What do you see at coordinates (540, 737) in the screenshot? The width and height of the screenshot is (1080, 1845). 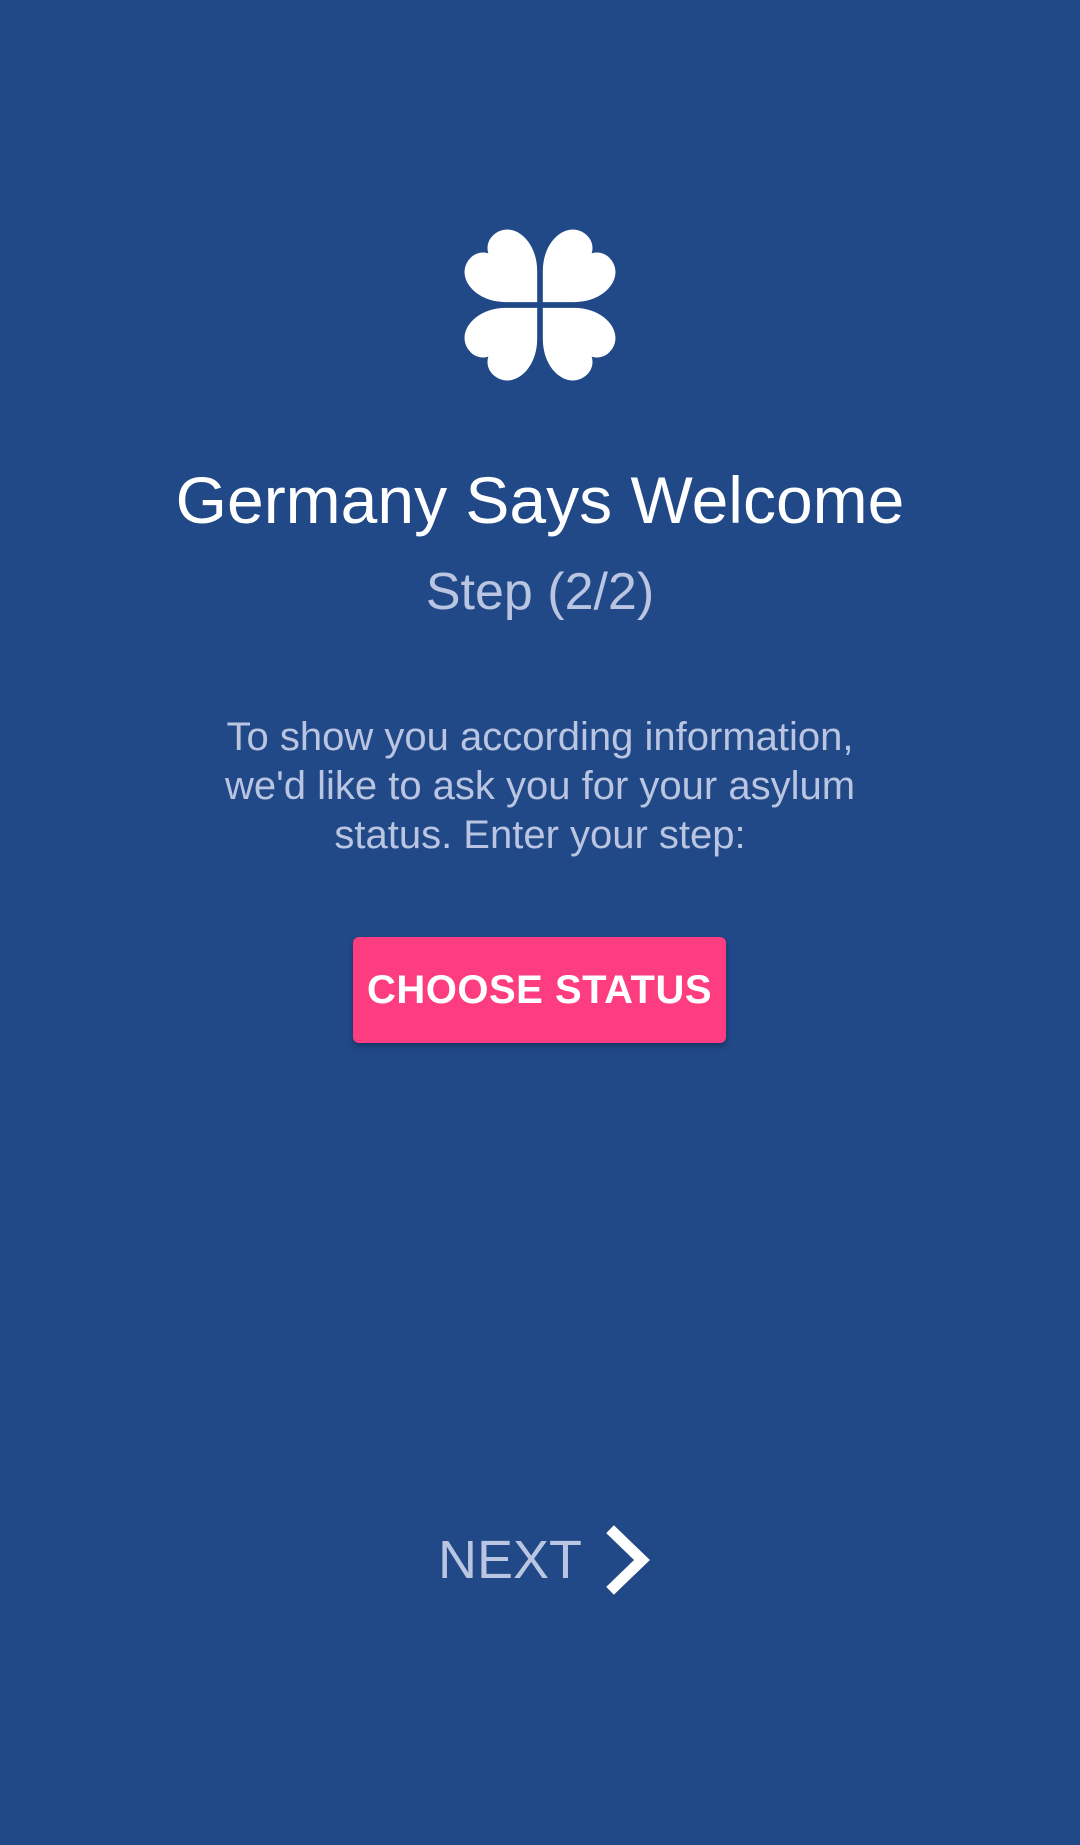 I see `description-line: To show you according information,` at bounding box center [540, 737].